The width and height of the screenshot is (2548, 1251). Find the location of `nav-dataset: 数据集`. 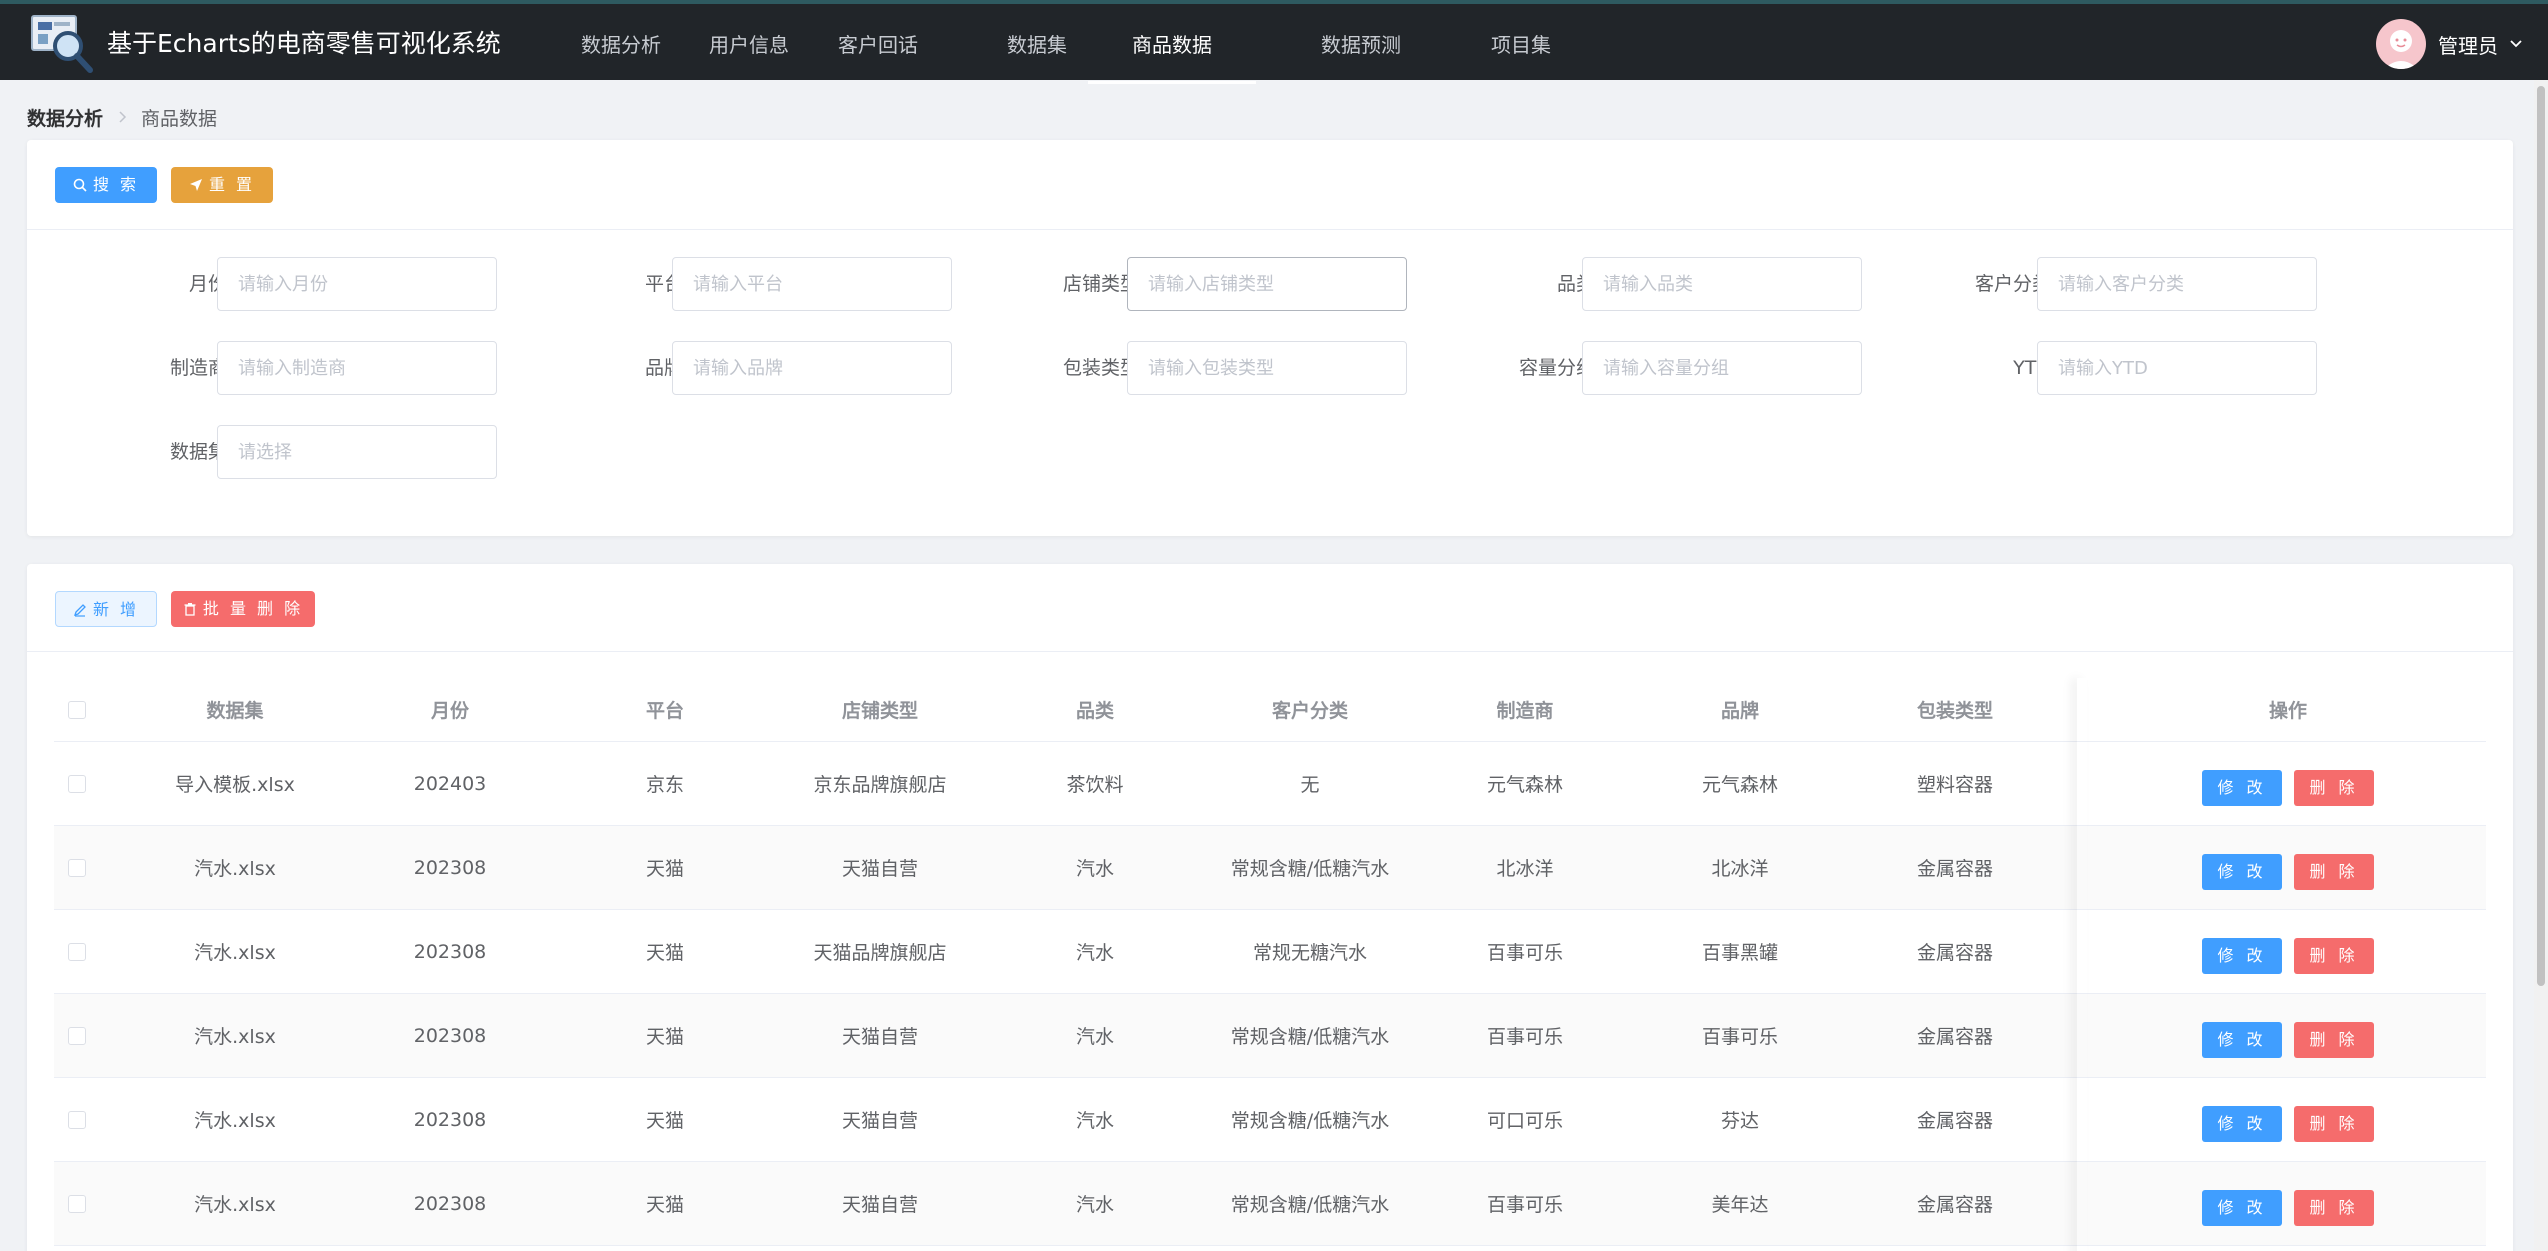

nav-dataset: 数据集 is located at coordinates (1037, 44).